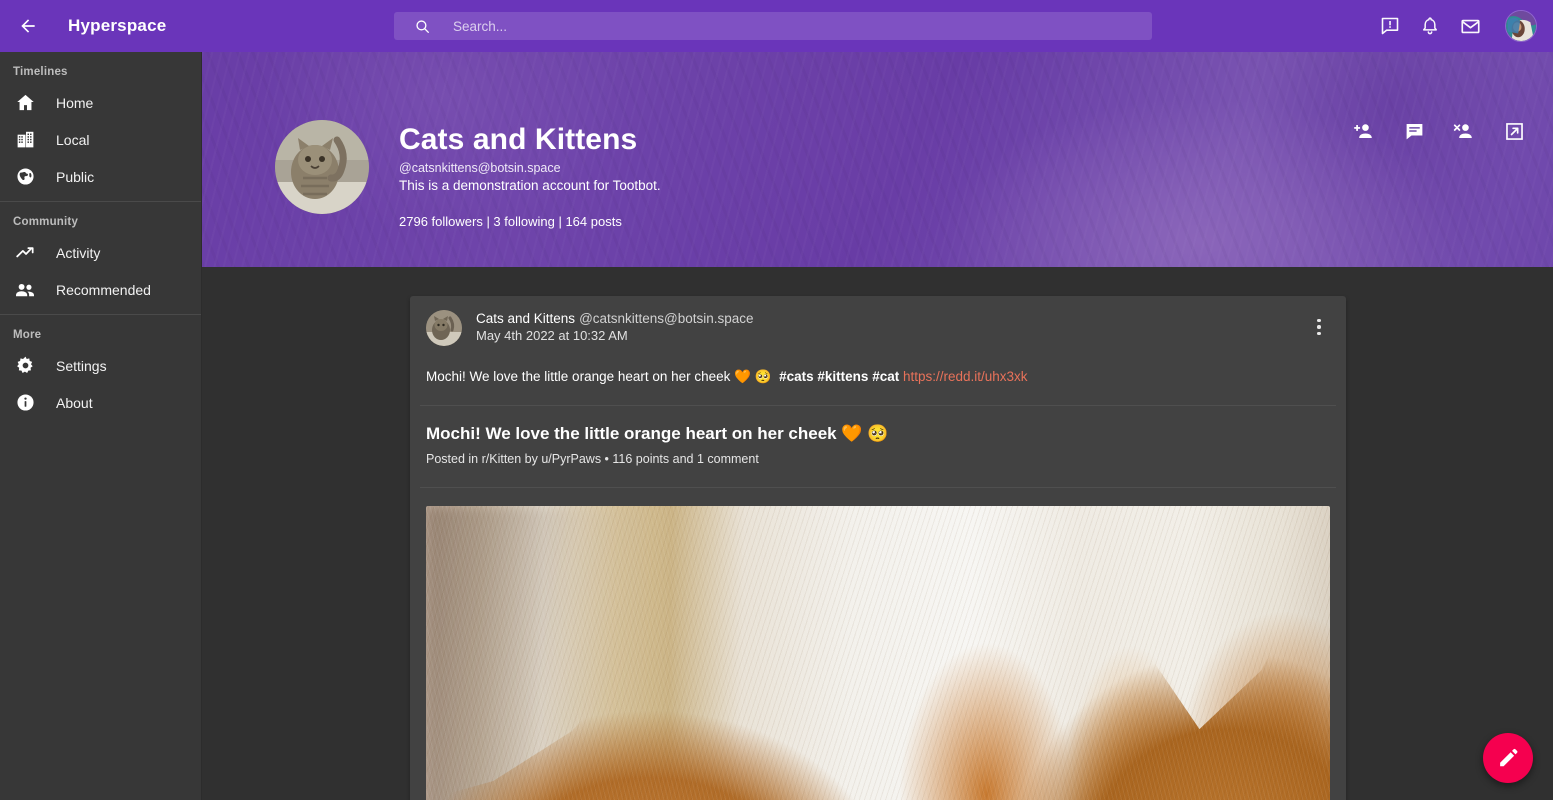 This screenshot has width=1553, height=800. I want to click on more-vertical-icon, so click(1319, 327).